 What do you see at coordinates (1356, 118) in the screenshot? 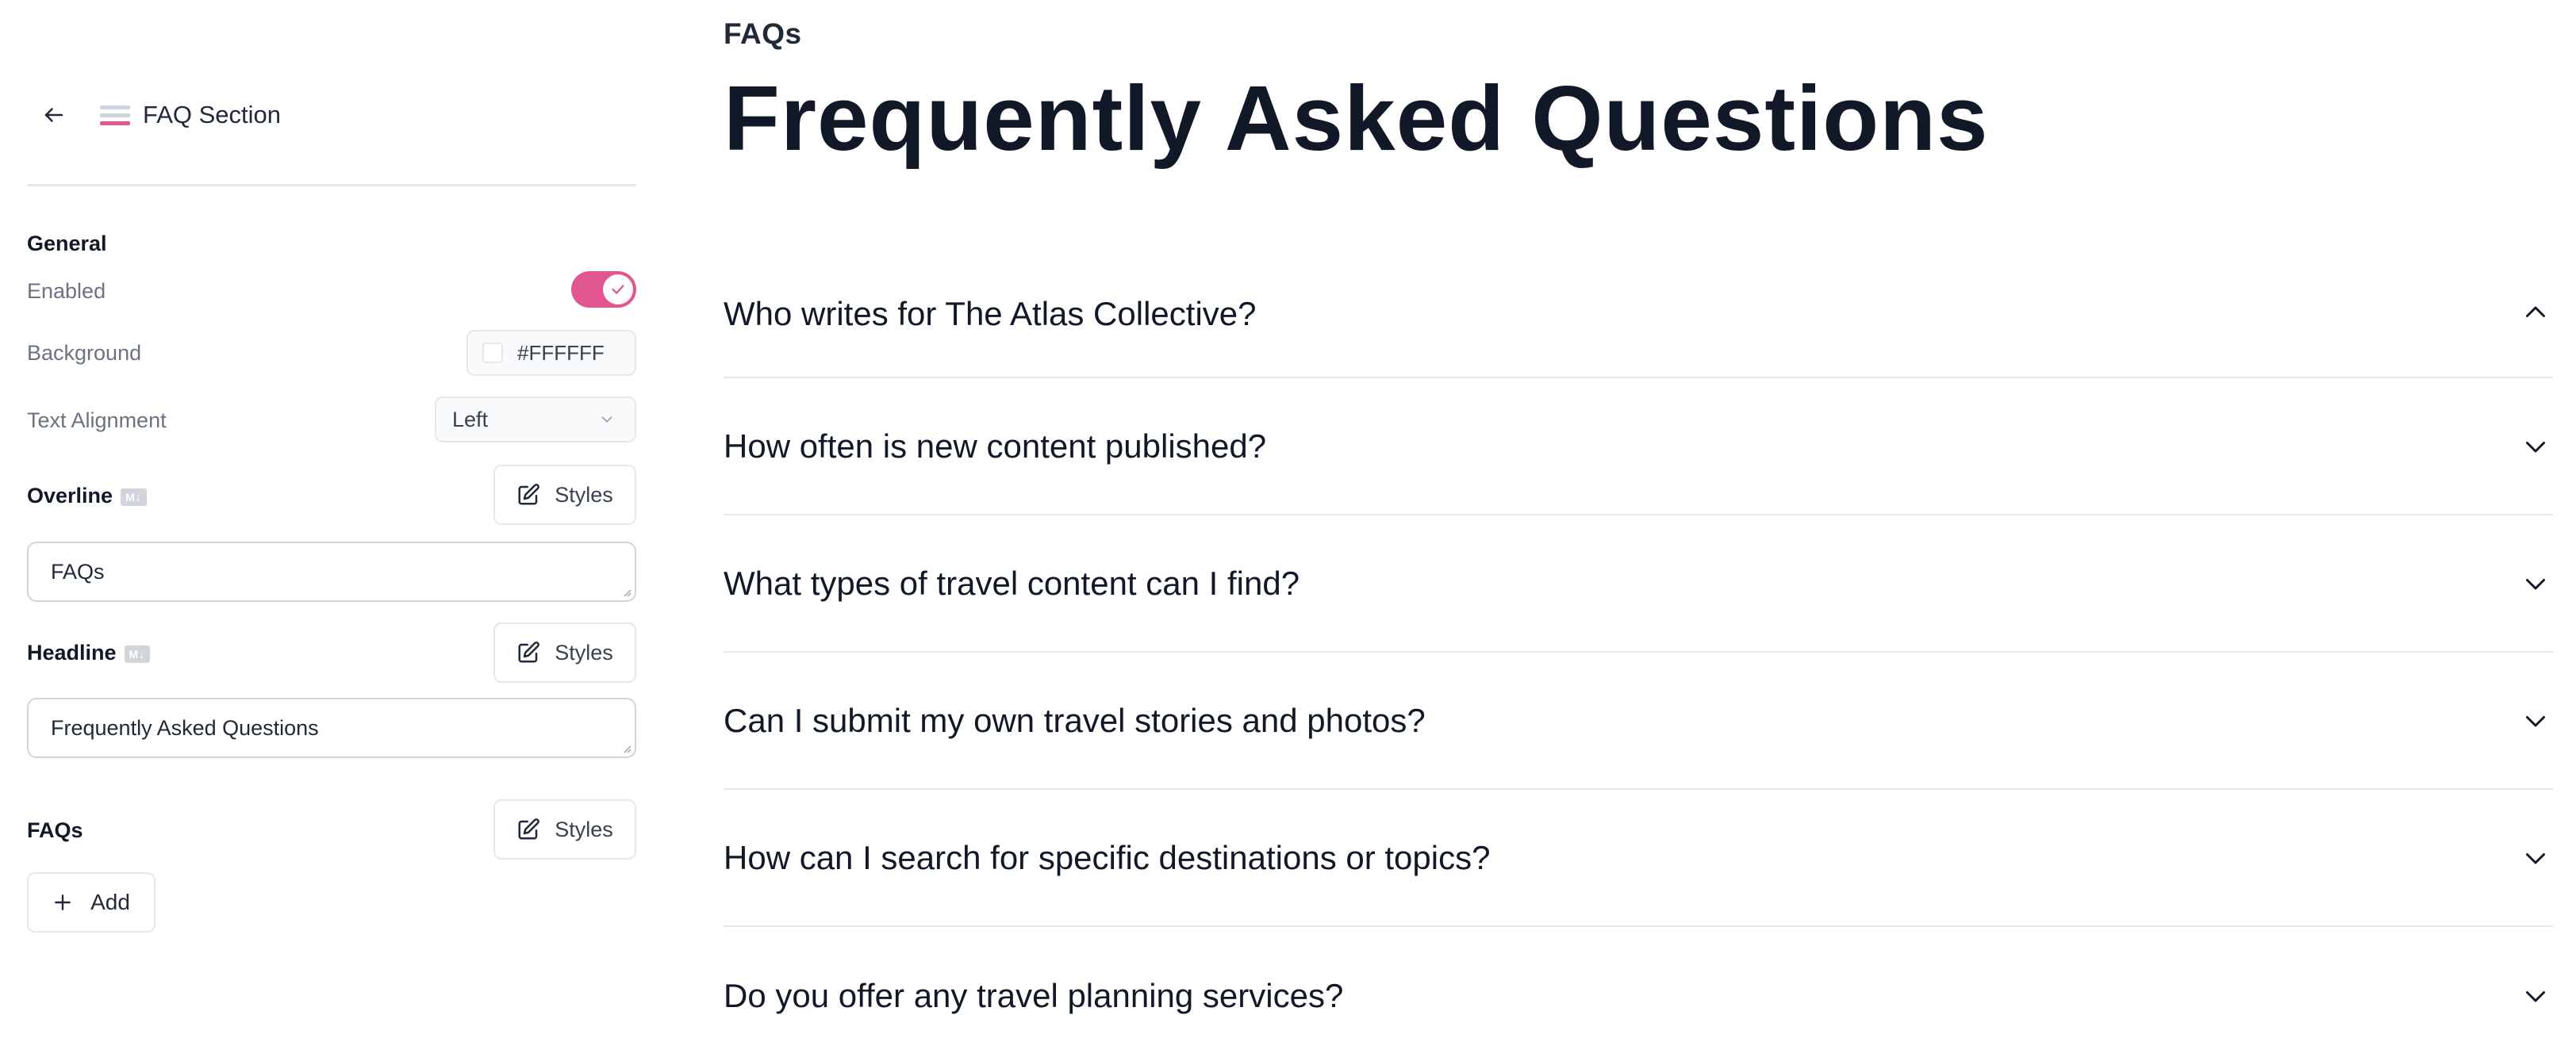
I see `preview-headline: Frequently Asked Questions` at bounding box center [1356, 118].